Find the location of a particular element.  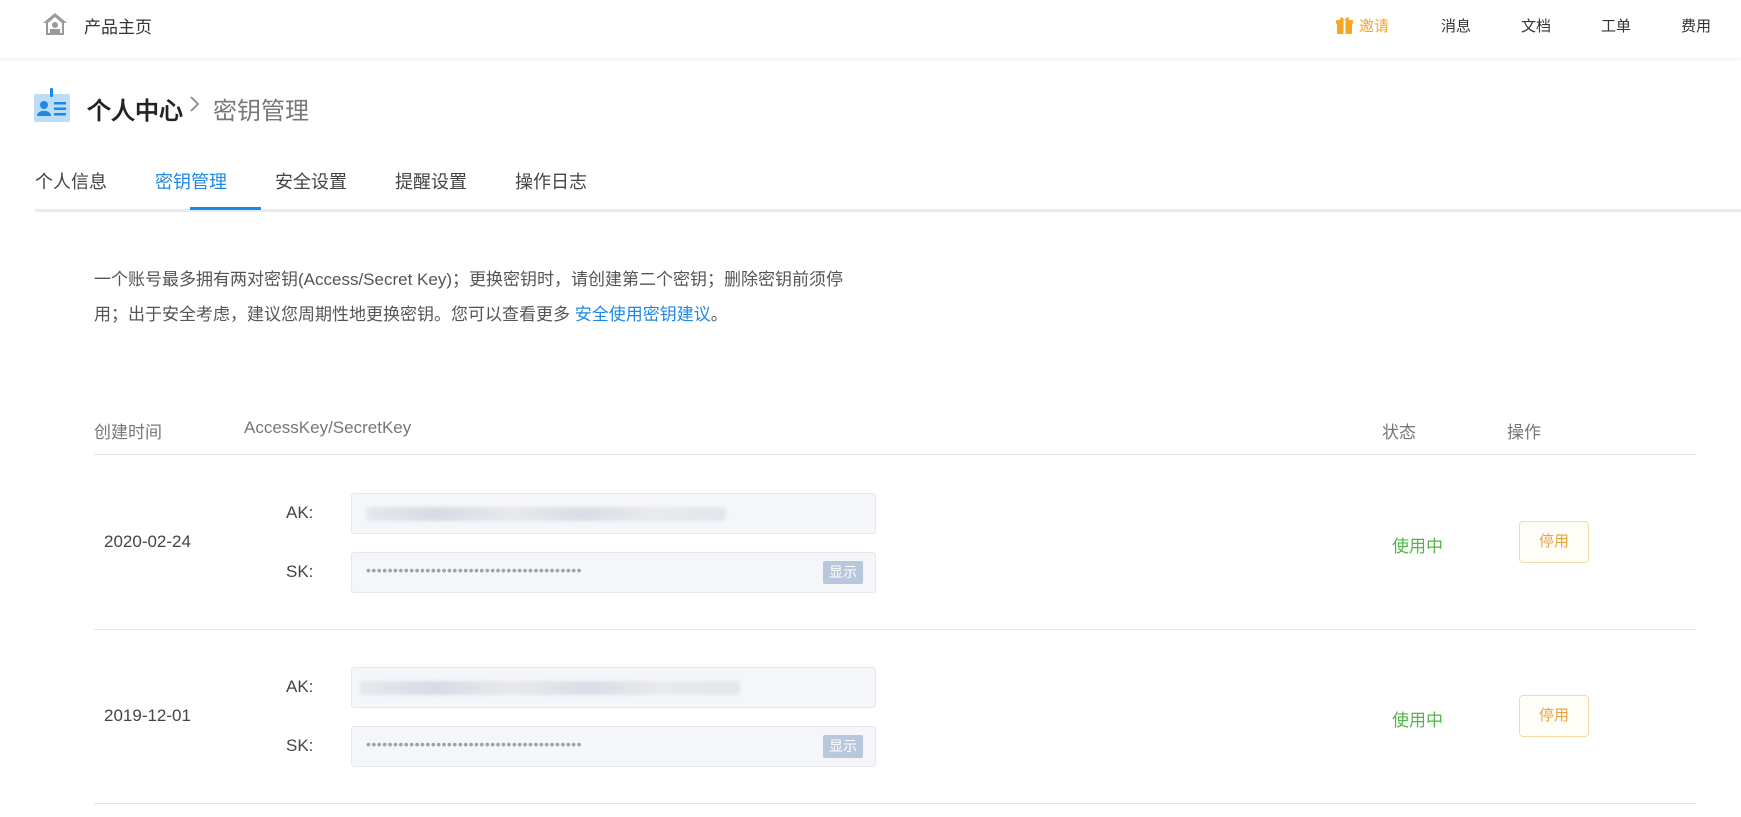

tab-personal-info: 个人信息 is located at coordinates (71, 181).